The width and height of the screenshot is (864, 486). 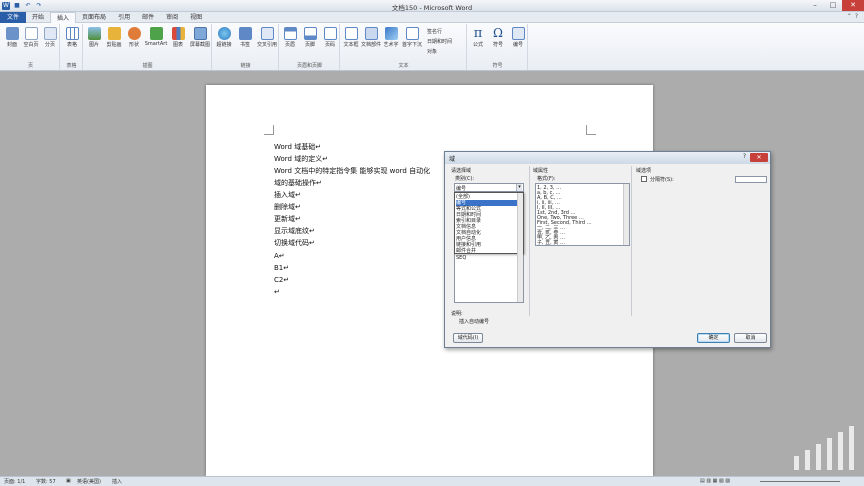 I want to click on doc-line: A↵, so click(x=279, y=256).